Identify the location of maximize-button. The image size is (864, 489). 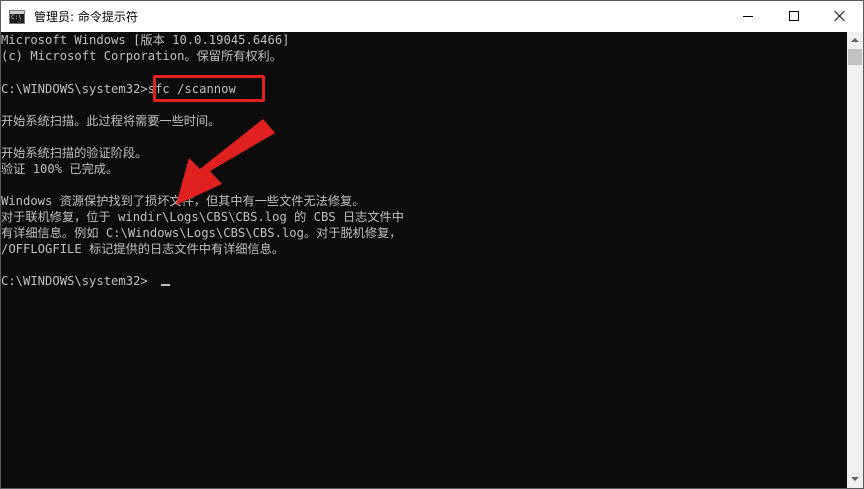
(794, 16).